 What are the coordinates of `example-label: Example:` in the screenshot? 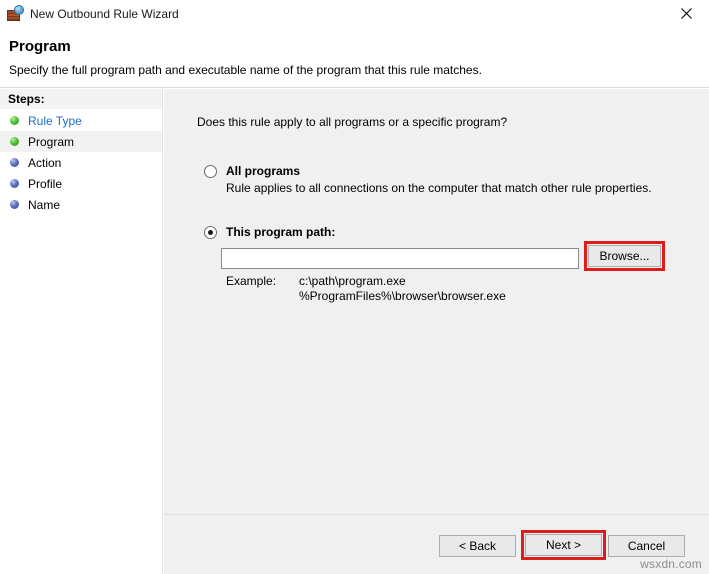 It's located at (251, 281).